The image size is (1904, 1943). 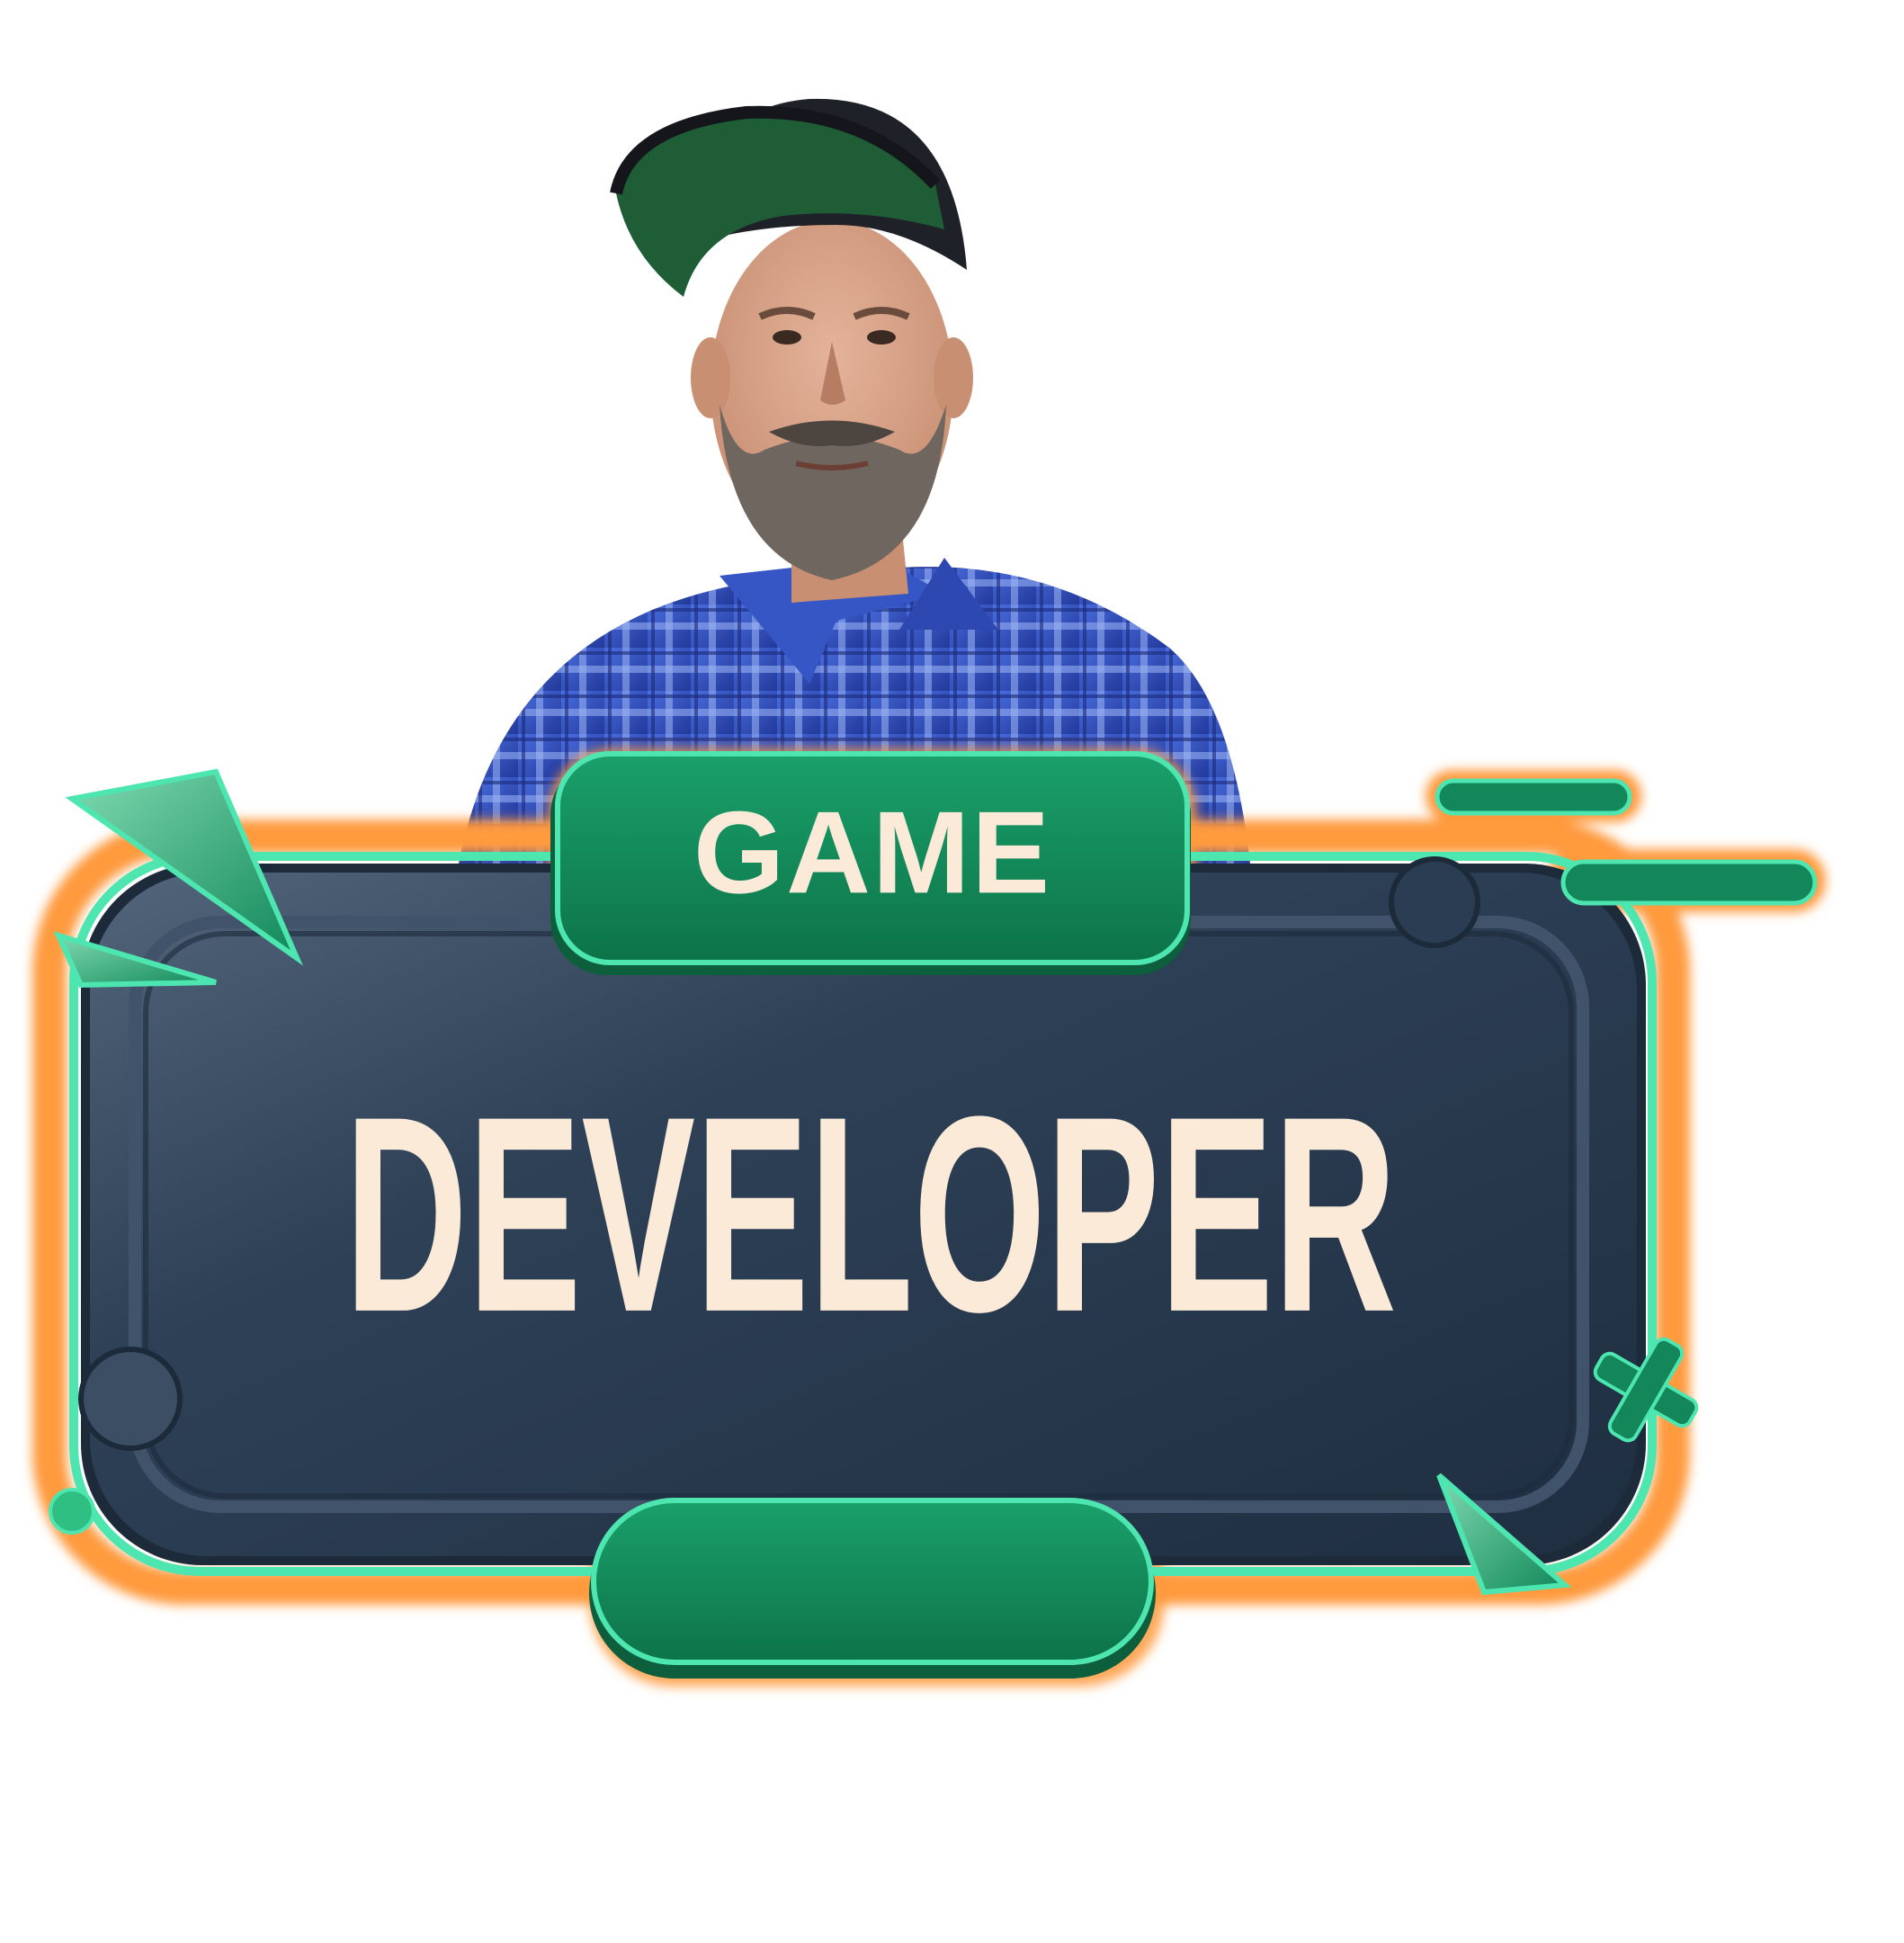 I want to click on eye-right, so click(x=881, y=338).